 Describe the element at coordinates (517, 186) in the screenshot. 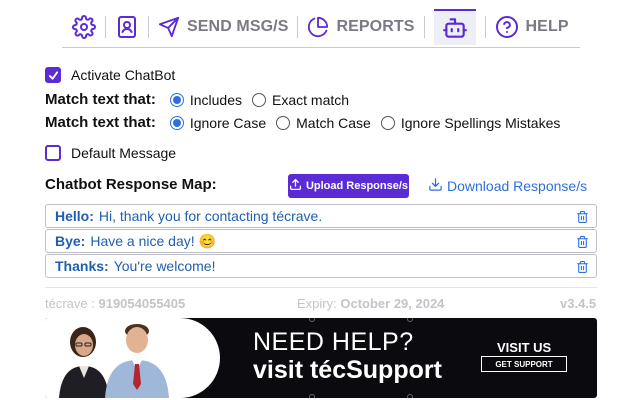

I see `download-responses-label: Download Response/s` at that location.